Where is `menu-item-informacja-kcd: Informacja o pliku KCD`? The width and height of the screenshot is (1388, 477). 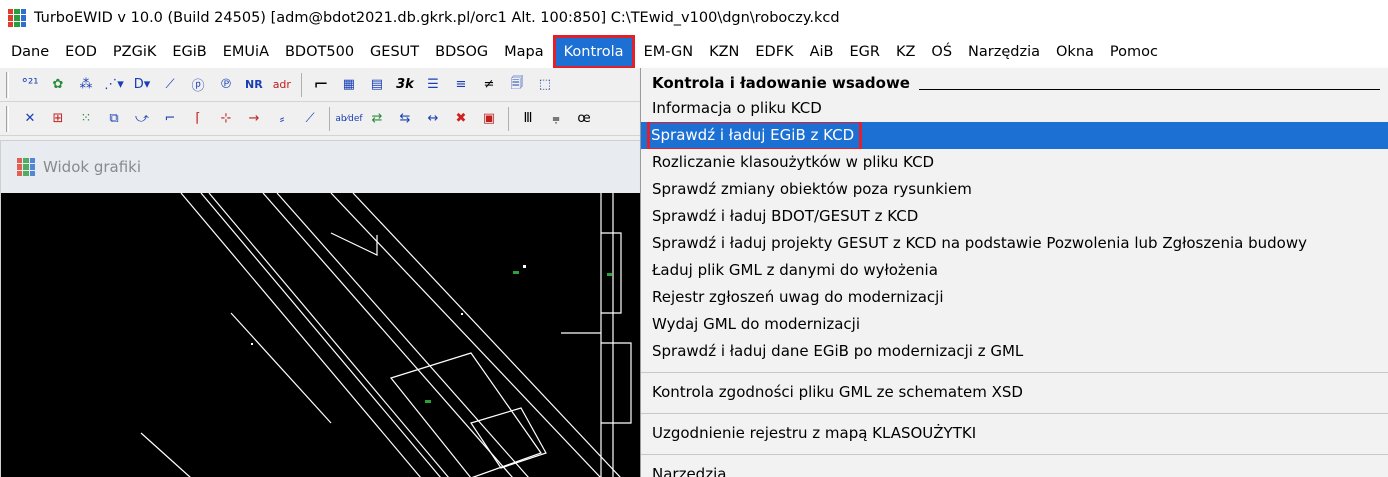
menu-item-informacja-kcd: Informacja o pliku KCD is located at coordinates (1014, 108).